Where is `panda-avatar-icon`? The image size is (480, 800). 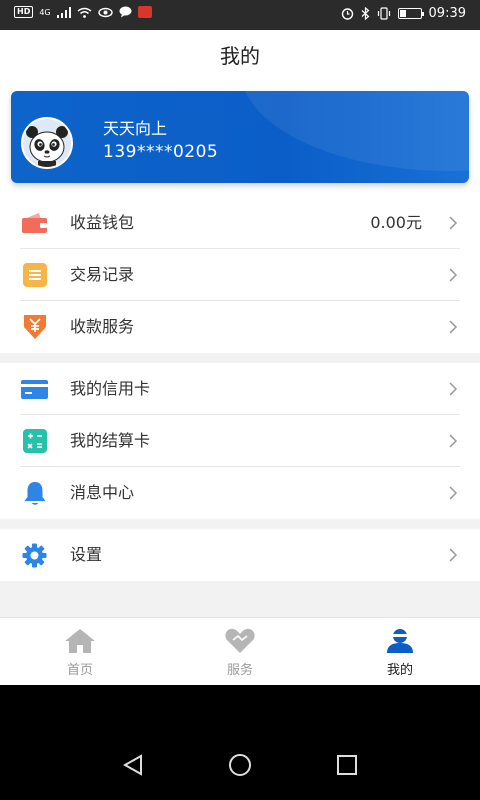
panda-avatar-icon is located at coordinates (47, 143).